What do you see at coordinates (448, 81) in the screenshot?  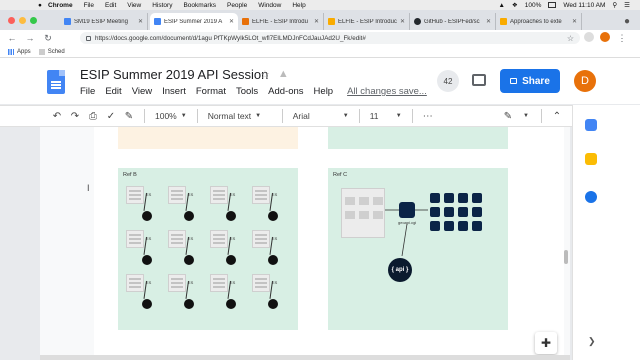 I see `viewer-count-badge: 42` at bounding box center [448, 81].